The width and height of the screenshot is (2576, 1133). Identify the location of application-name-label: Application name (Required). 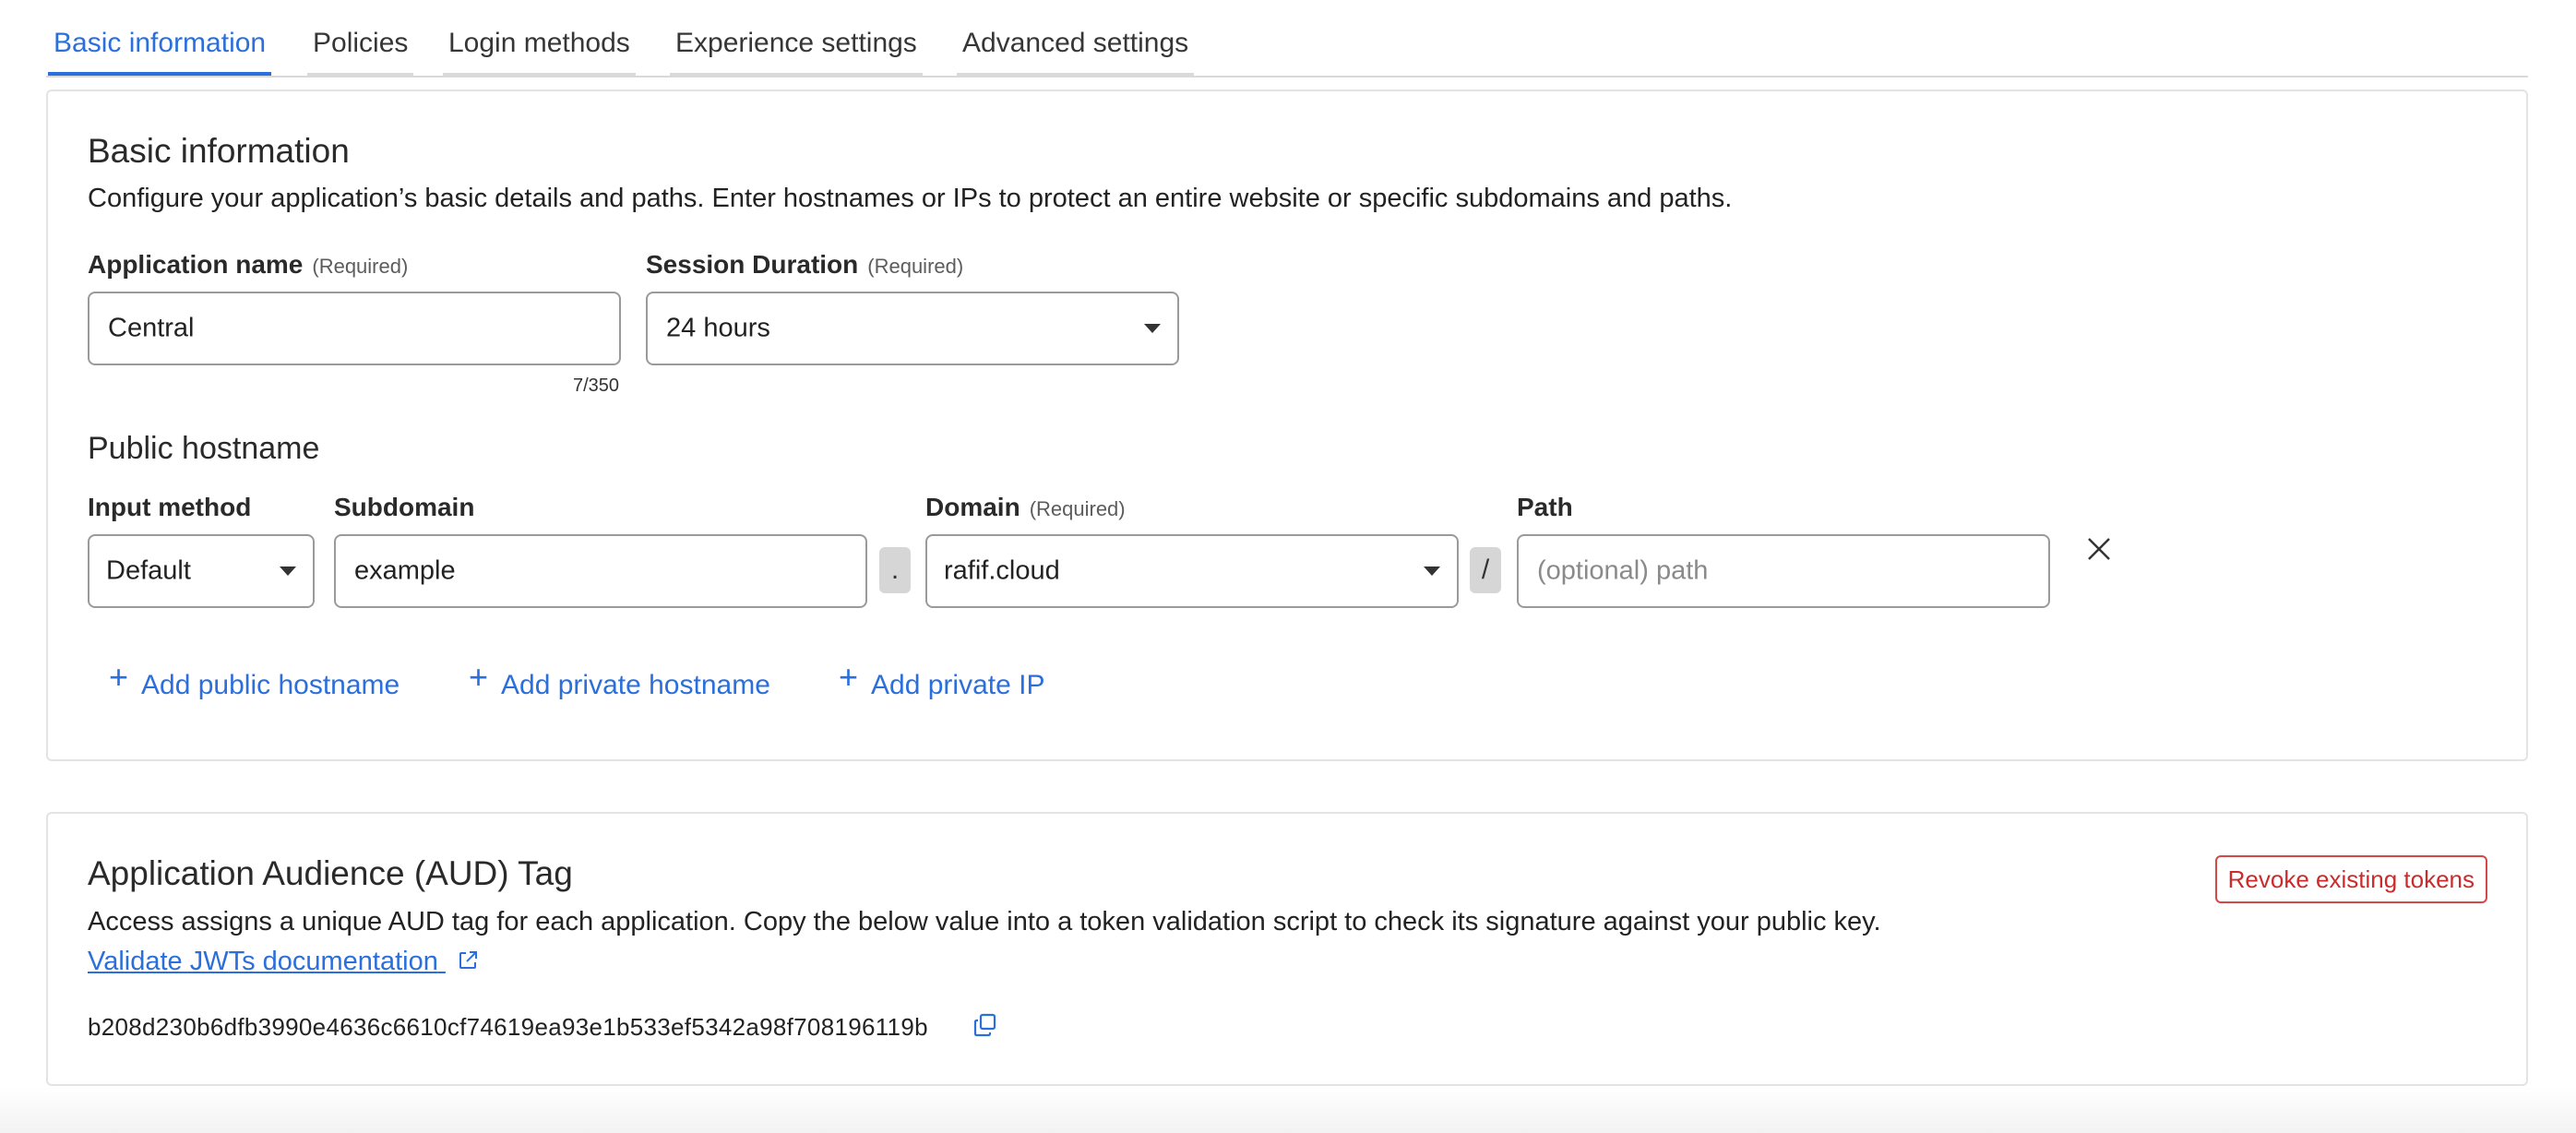
(248, 265).